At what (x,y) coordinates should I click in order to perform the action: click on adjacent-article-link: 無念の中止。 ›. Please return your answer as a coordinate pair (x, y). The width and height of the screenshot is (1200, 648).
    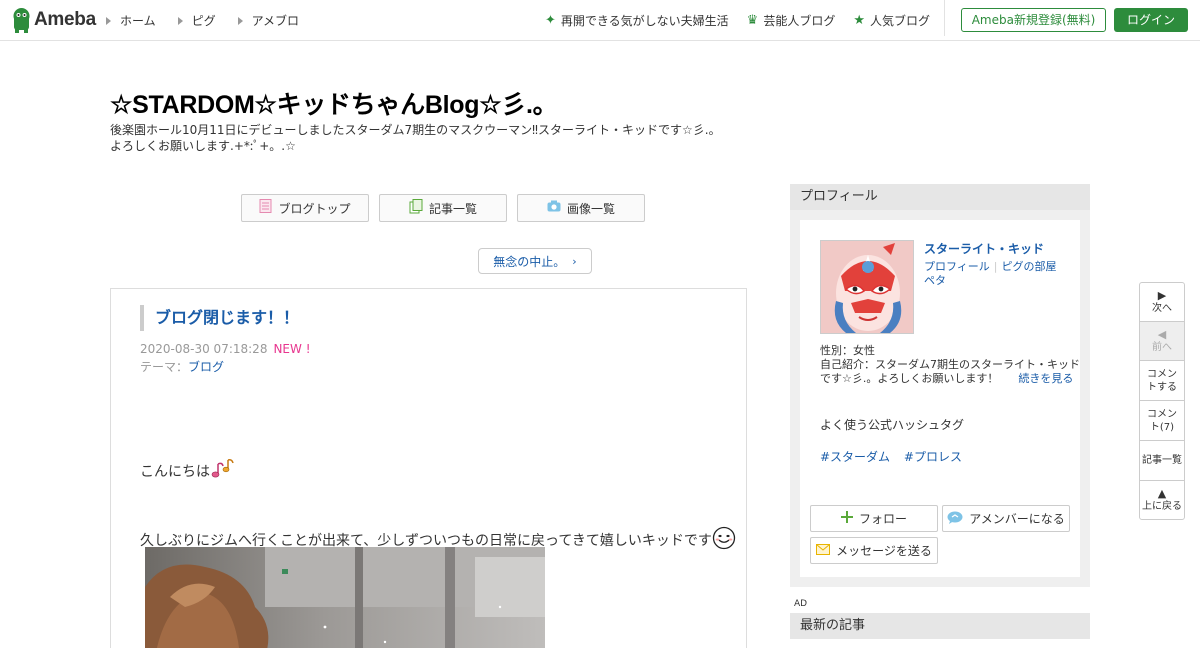
    Looking at the image, I should click on (535, 261).